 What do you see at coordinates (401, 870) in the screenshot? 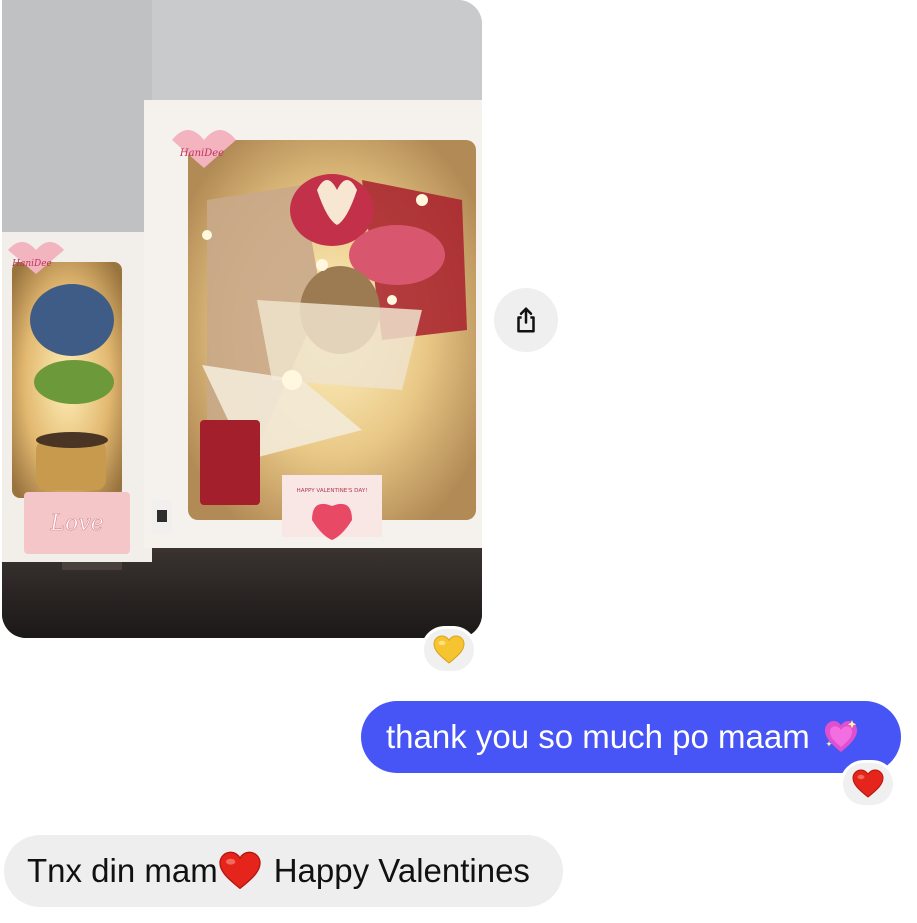
I see `received-message-text-end: Happy Valentines` at bounding box center [401, 870].